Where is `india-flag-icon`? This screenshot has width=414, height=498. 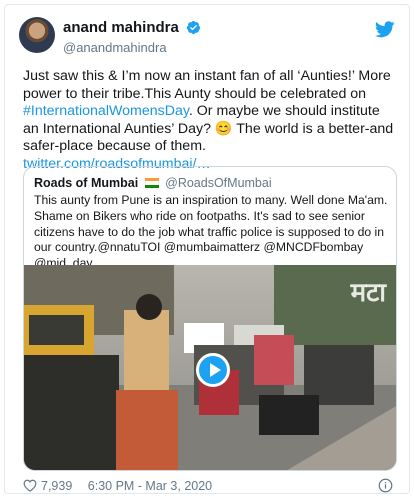
india-flag-icon is located at coordinates (151, 183).